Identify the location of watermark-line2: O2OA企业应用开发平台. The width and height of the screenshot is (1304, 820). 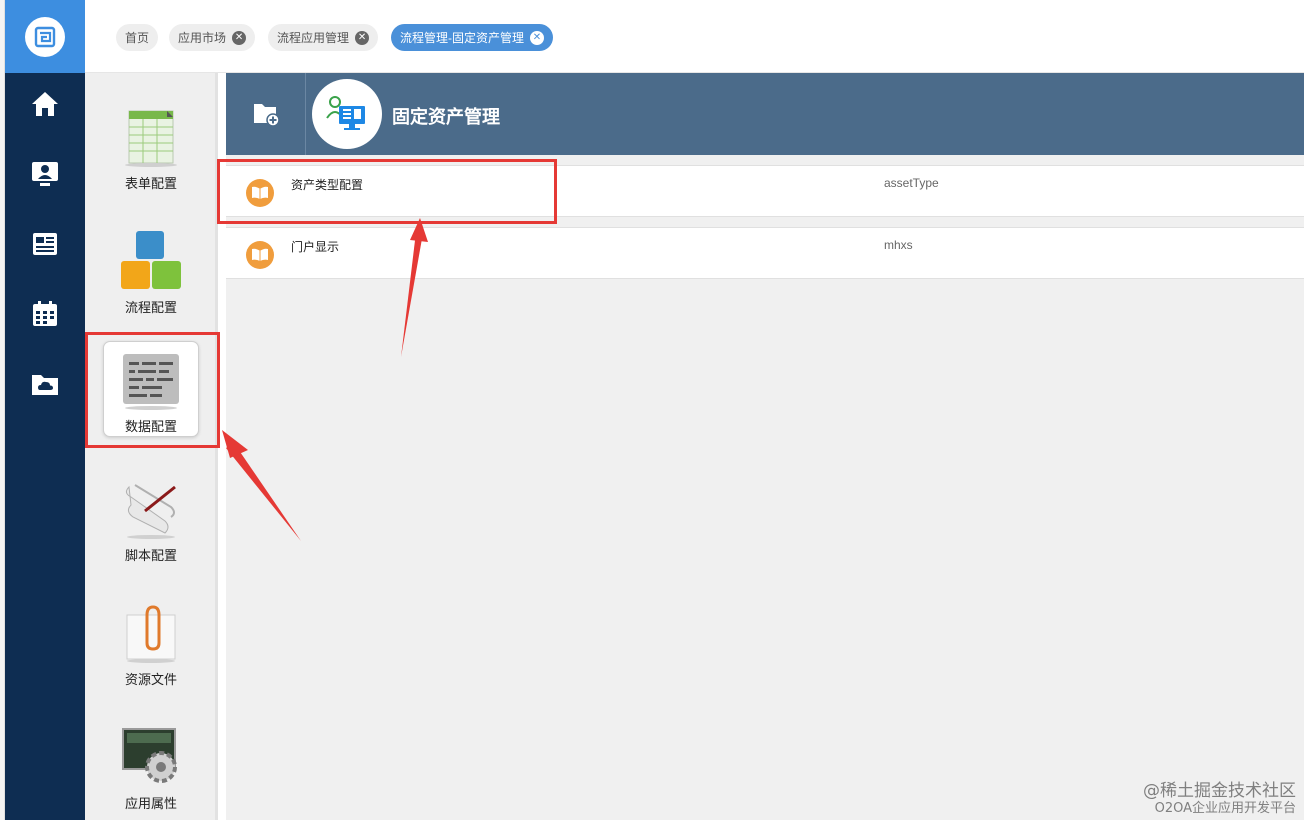
(1225, 808).